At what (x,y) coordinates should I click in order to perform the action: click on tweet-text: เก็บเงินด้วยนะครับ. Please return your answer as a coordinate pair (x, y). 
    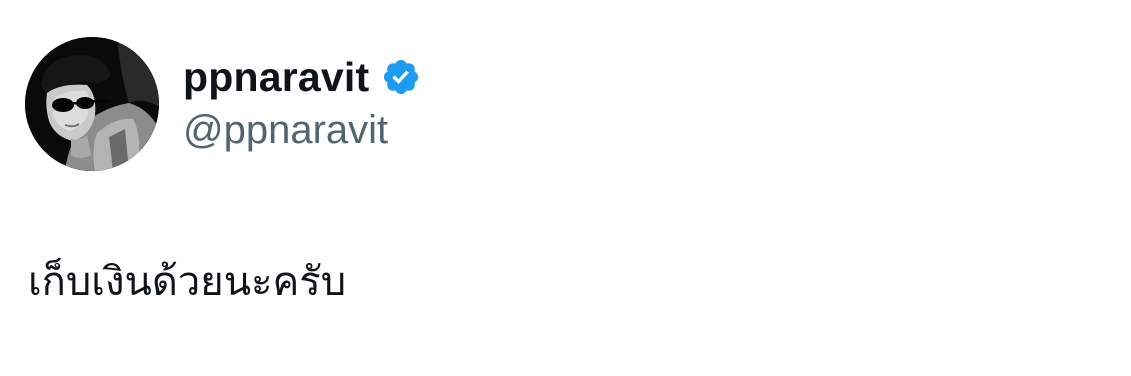
    Looking at the image, I should click on (187, 282).